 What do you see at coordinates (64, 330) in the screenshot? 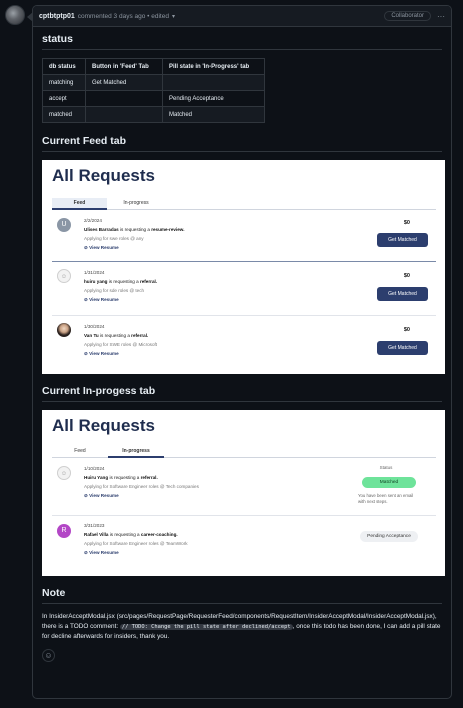
I see `requester-avatar` at bounding box center [64, 330].